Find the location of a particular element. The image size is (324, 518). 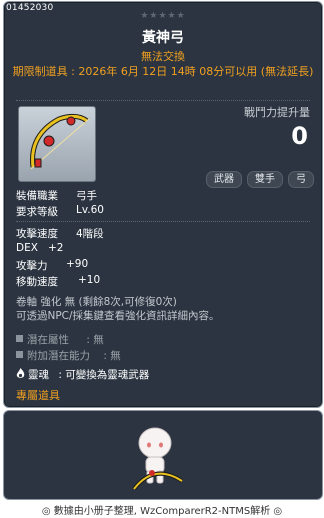

tag-bow: 弓 is located at coordinates (301, 179).